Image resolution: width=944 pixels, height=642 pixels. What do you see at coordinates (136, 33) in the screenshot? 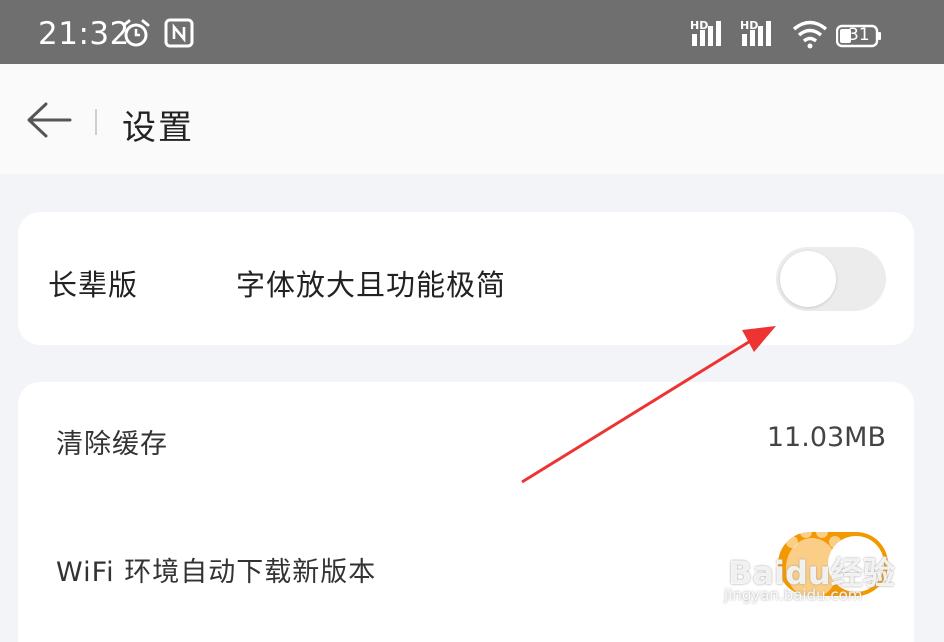
I see `alarm-icon` at bounding box center [136, 33].